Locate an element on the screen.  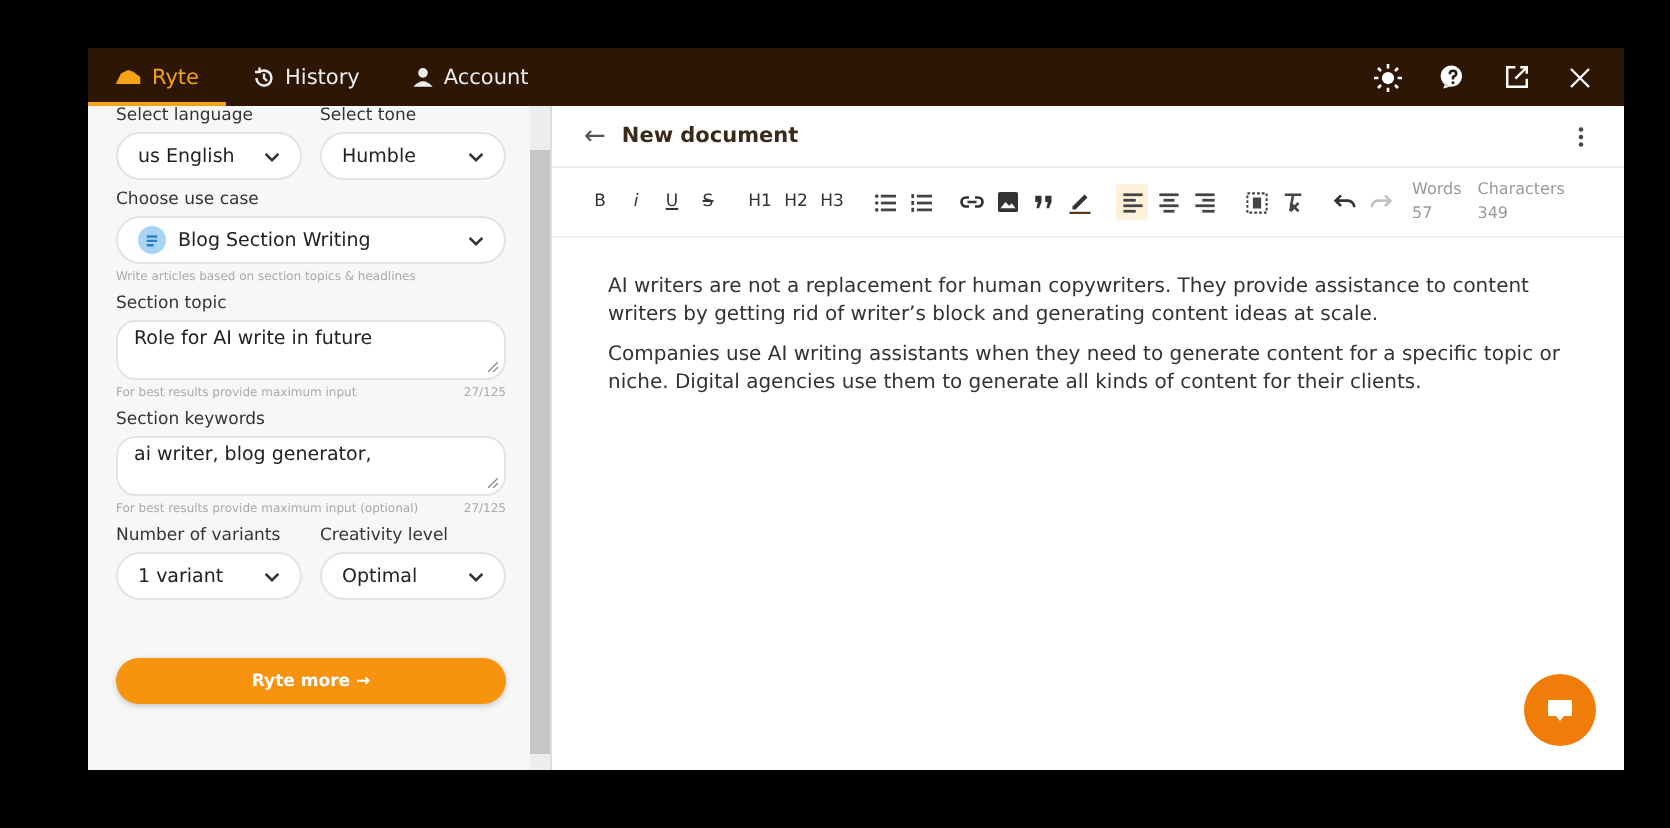
dropdown: Optimal is located at coordinates (413, 576).